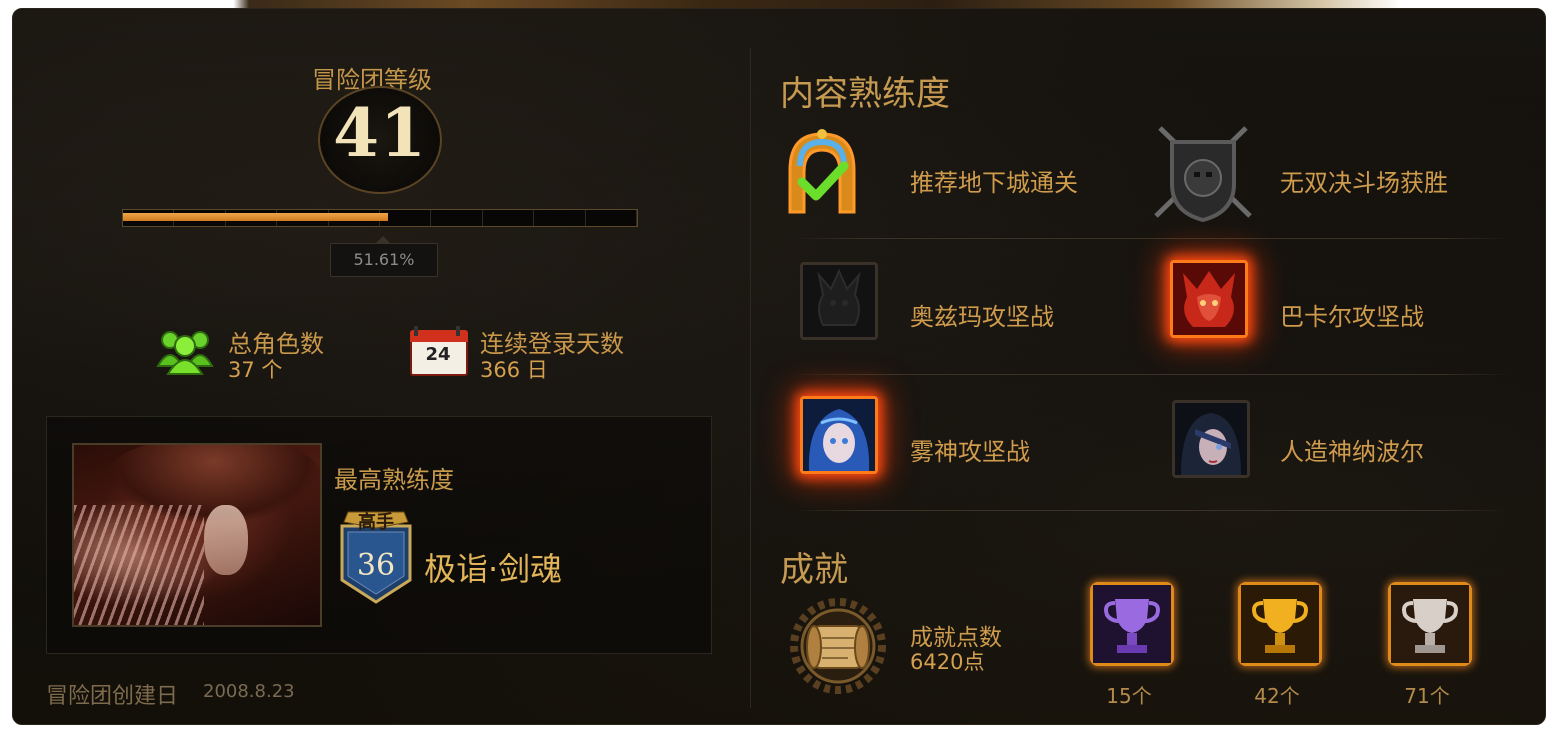 The width and height of the screenshot is (1557, 729). Describe the element at coordinates (1211, 439) in the screenshot. I see `napol-raid-icon` at that location.